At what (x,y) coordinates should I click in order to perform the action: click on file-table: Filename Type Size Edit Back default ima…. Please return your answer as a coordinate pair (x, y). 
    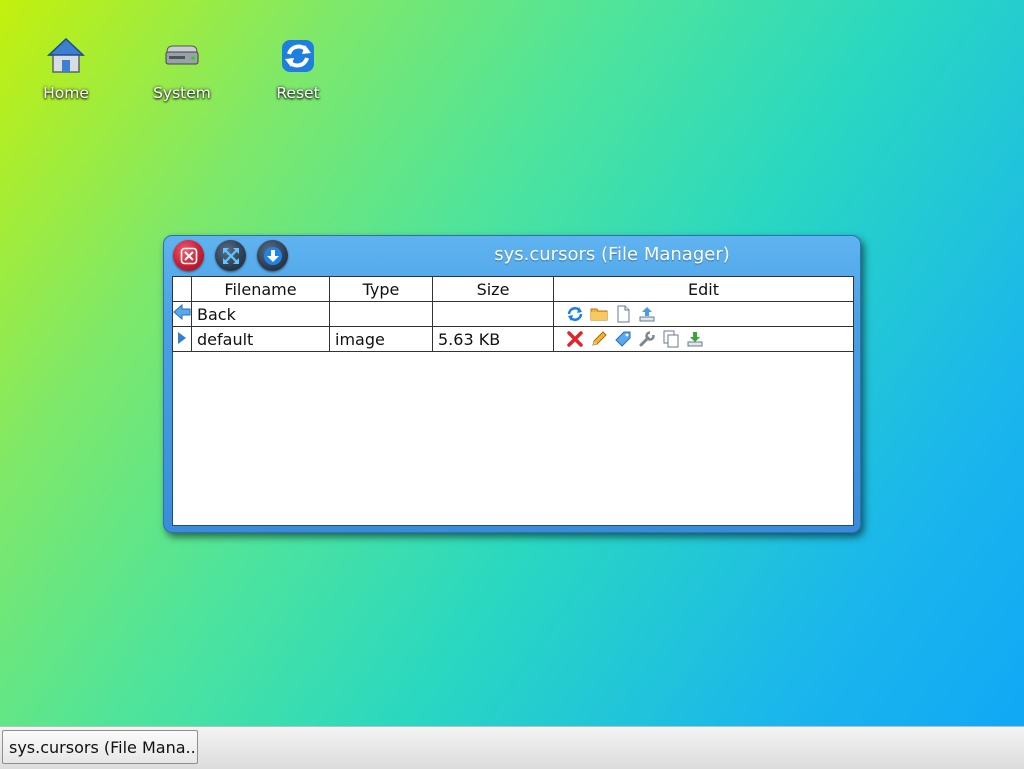
    Looking at the image, I should click on (513, 314).